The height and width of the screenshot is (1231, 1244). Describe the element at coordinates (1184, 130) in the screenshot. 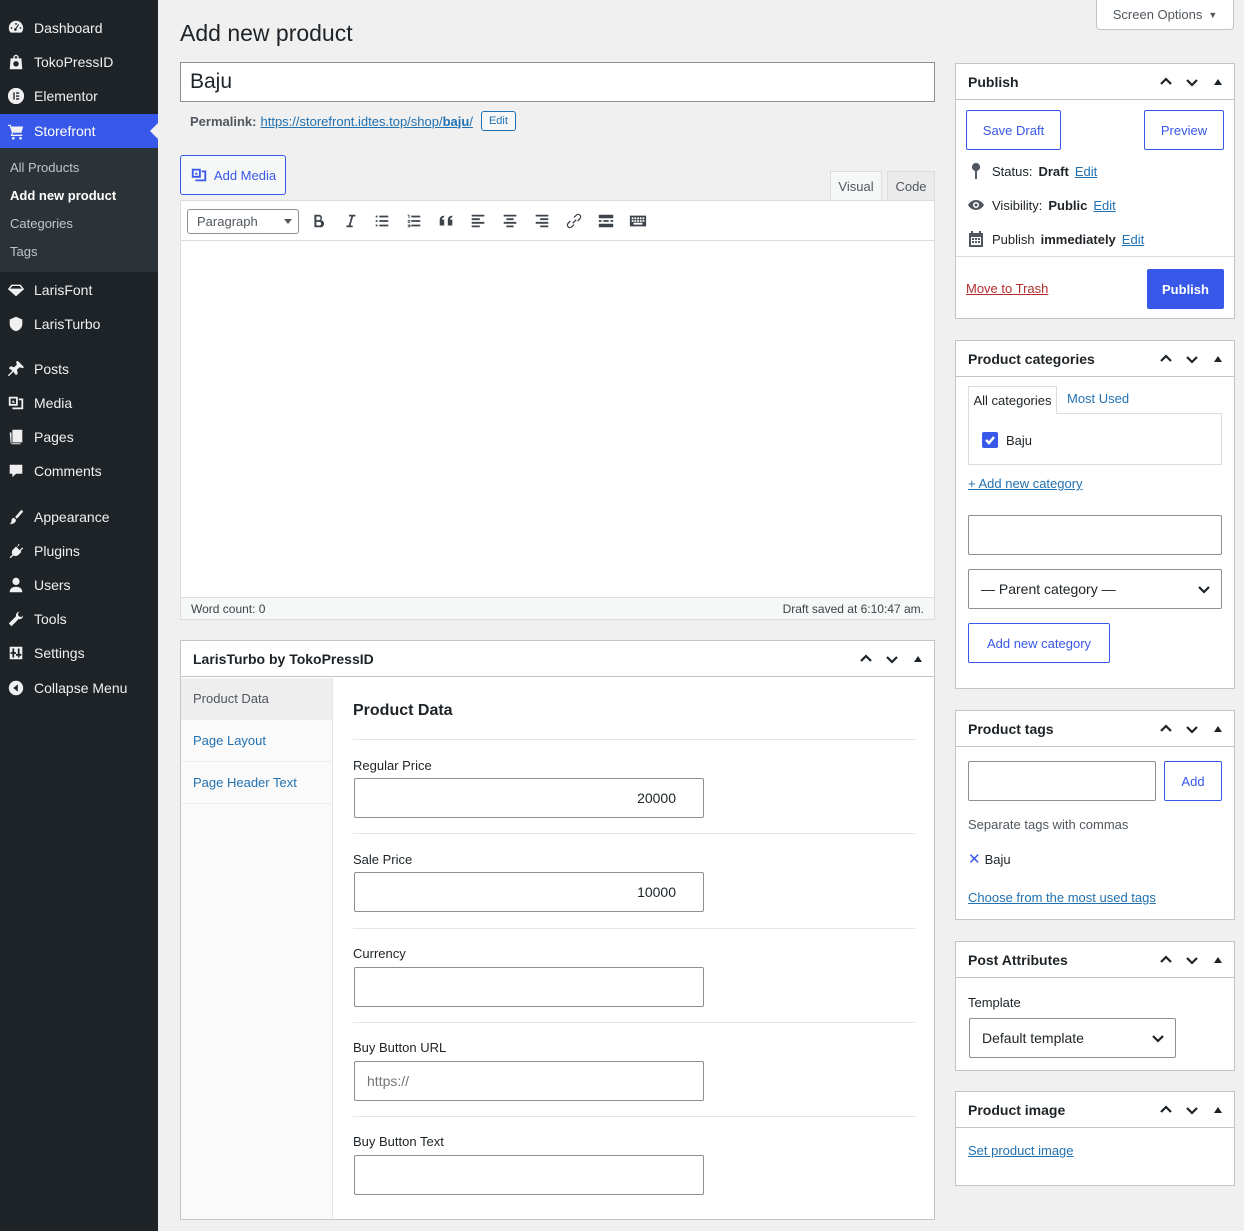

I see `preview-button: Preview` at that location.